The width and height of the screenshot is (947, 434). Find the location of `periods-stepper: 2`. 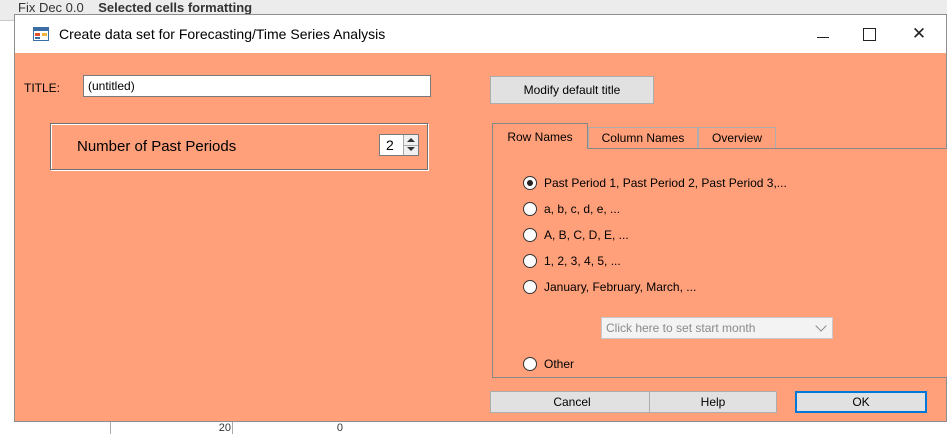

periods-stepper: 2 is located at coordinates (399, 145).